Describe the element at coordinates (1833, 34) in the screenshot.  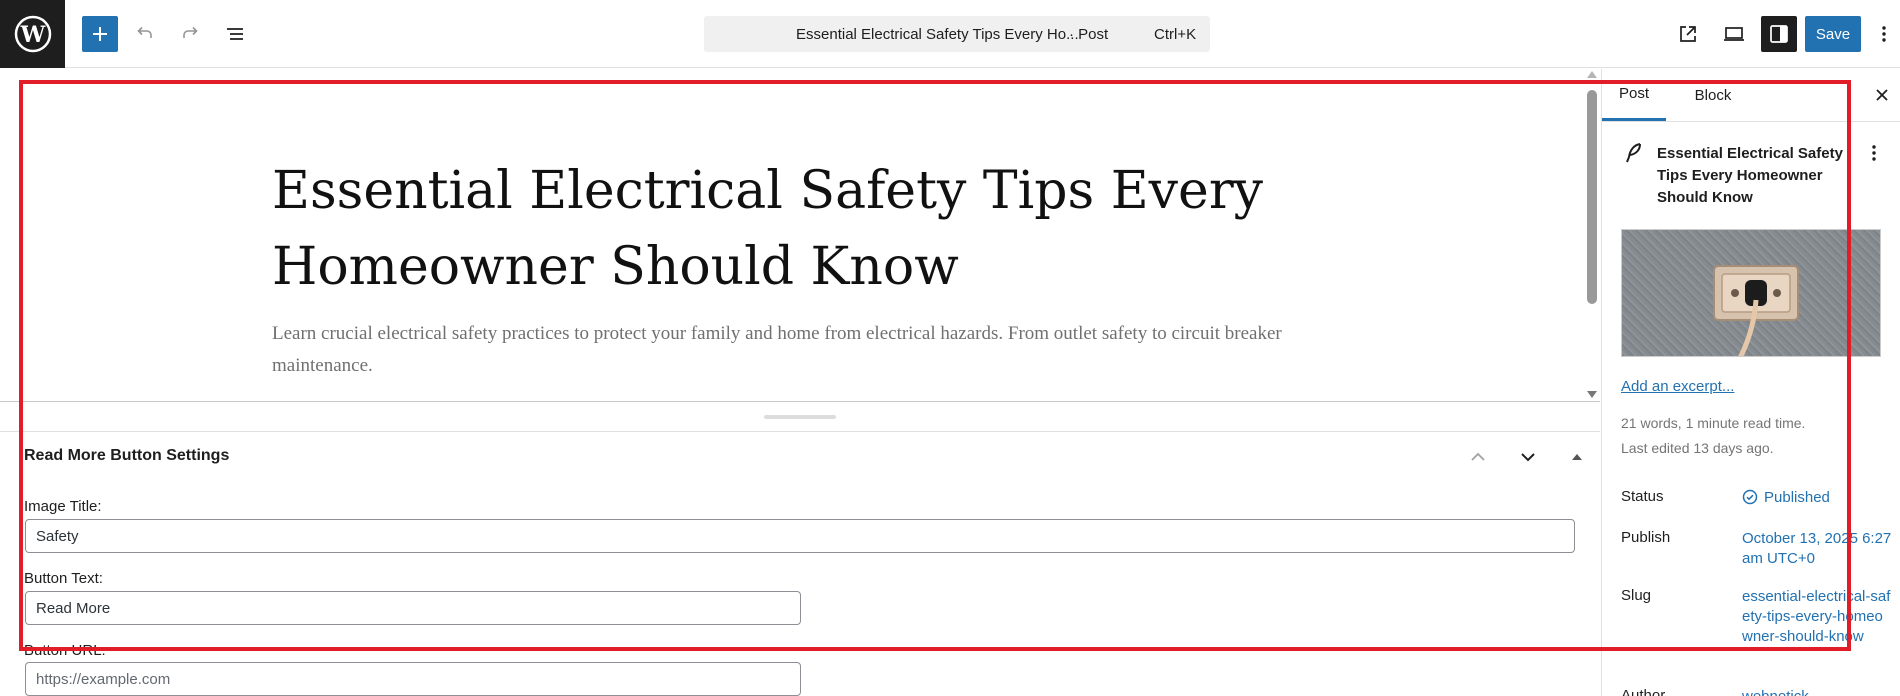
I see `save-button: Save` at that location.